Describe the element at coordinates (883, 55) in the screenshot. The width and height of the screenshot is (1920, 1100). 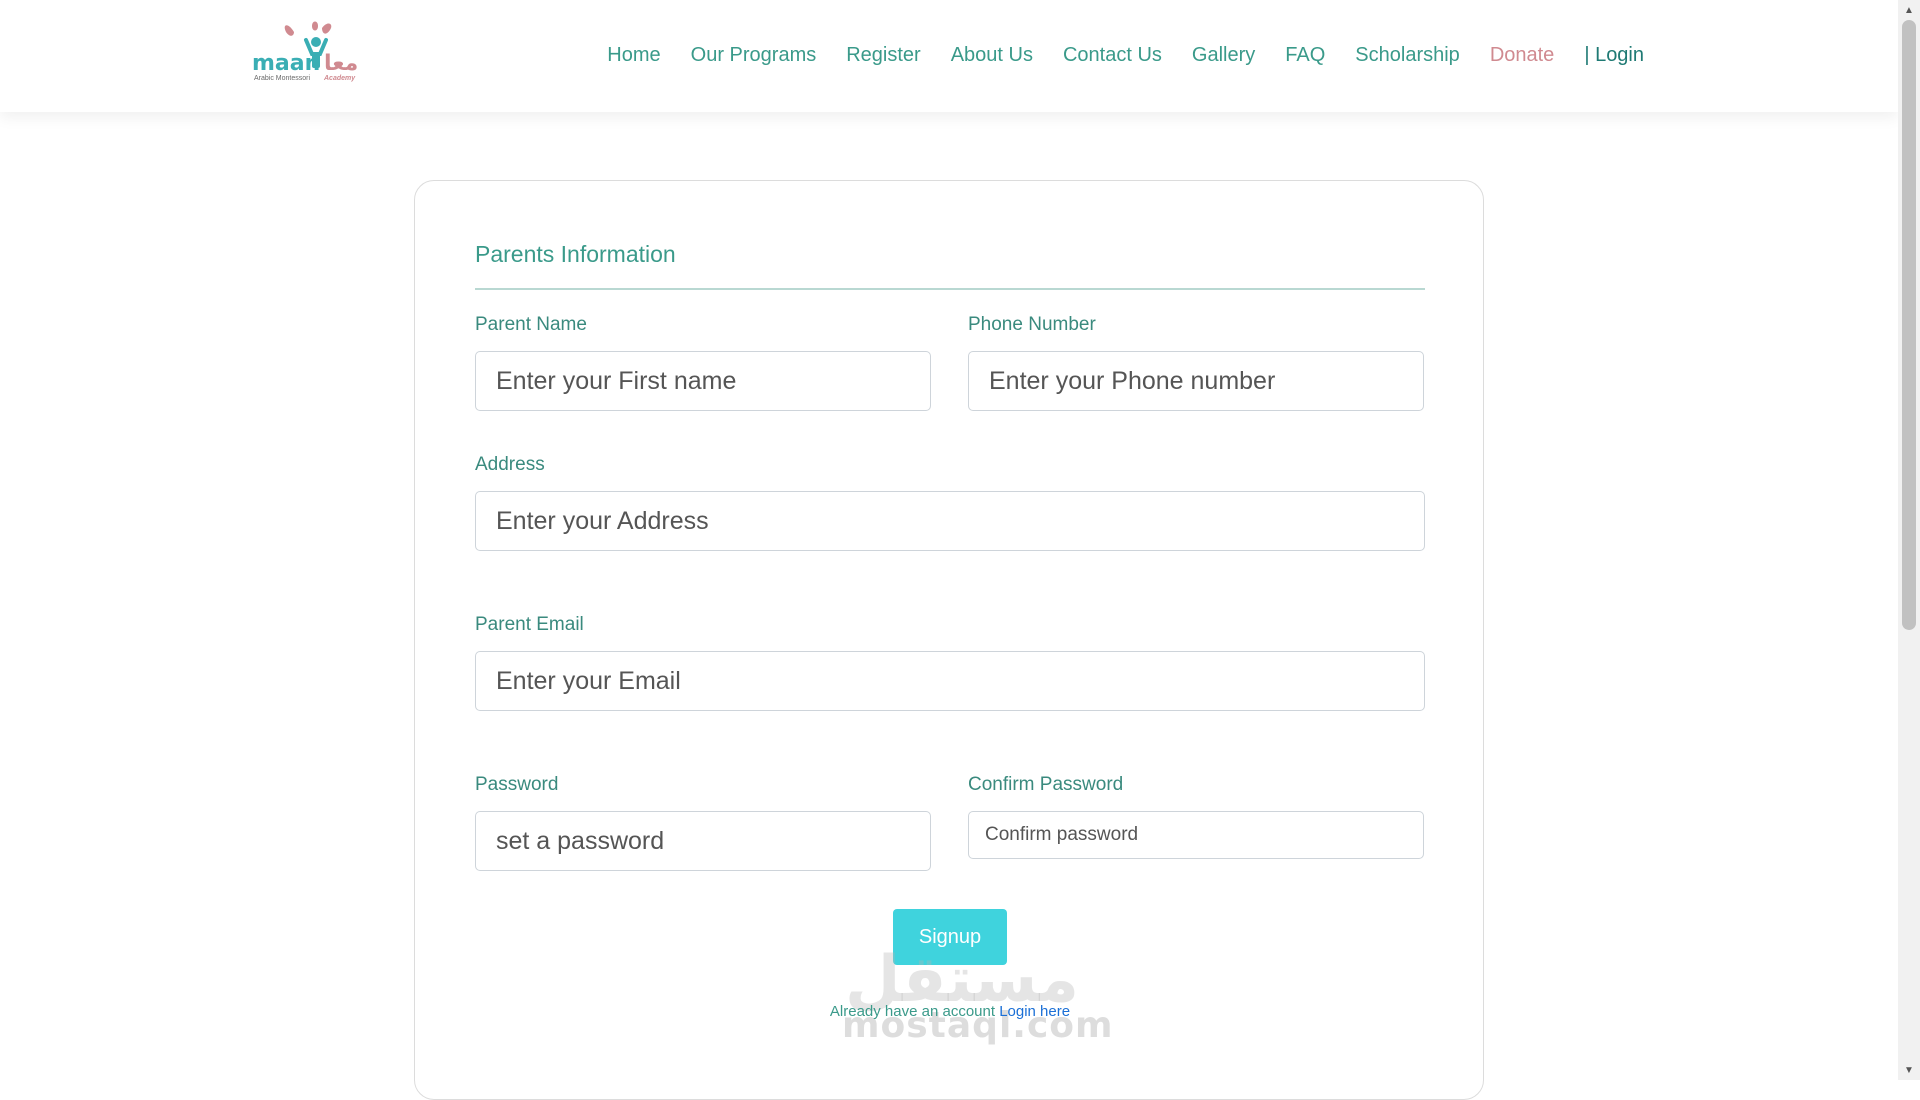
I see `nav-item-register: Register` at that location.